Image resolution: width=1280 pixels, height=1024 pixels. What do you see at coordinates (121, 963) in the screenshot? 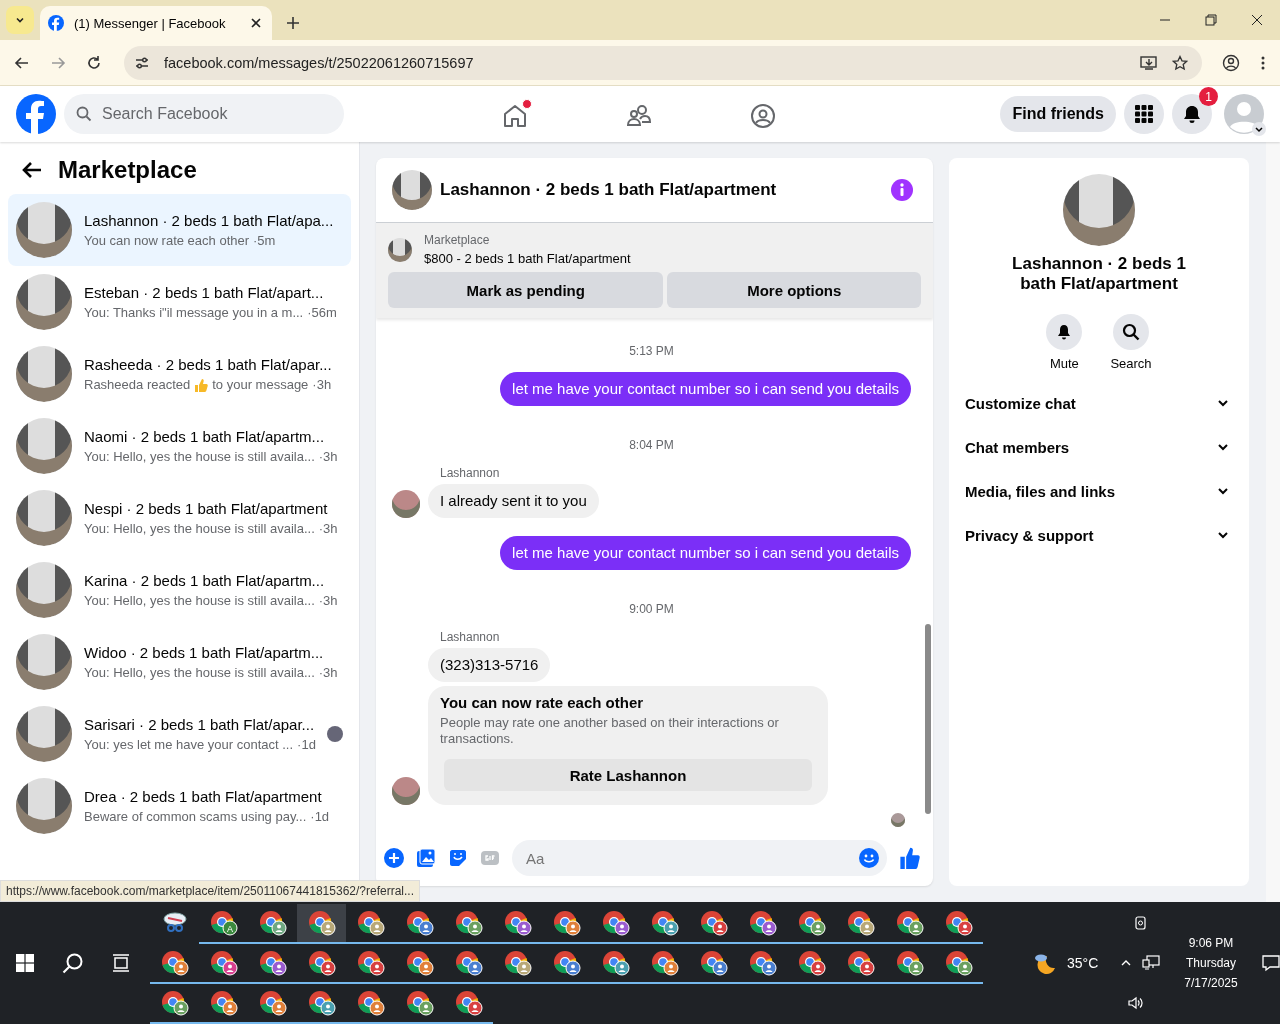
I see `task-view-icon` at bounding box center [121, 963].